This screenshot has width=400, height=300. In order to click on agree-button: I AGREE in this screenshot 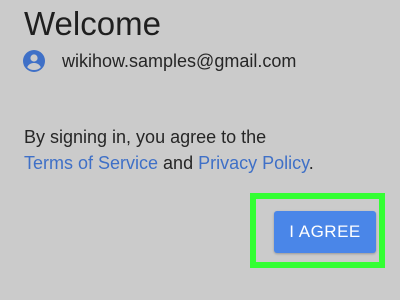, I will do `click(325, 232)`.